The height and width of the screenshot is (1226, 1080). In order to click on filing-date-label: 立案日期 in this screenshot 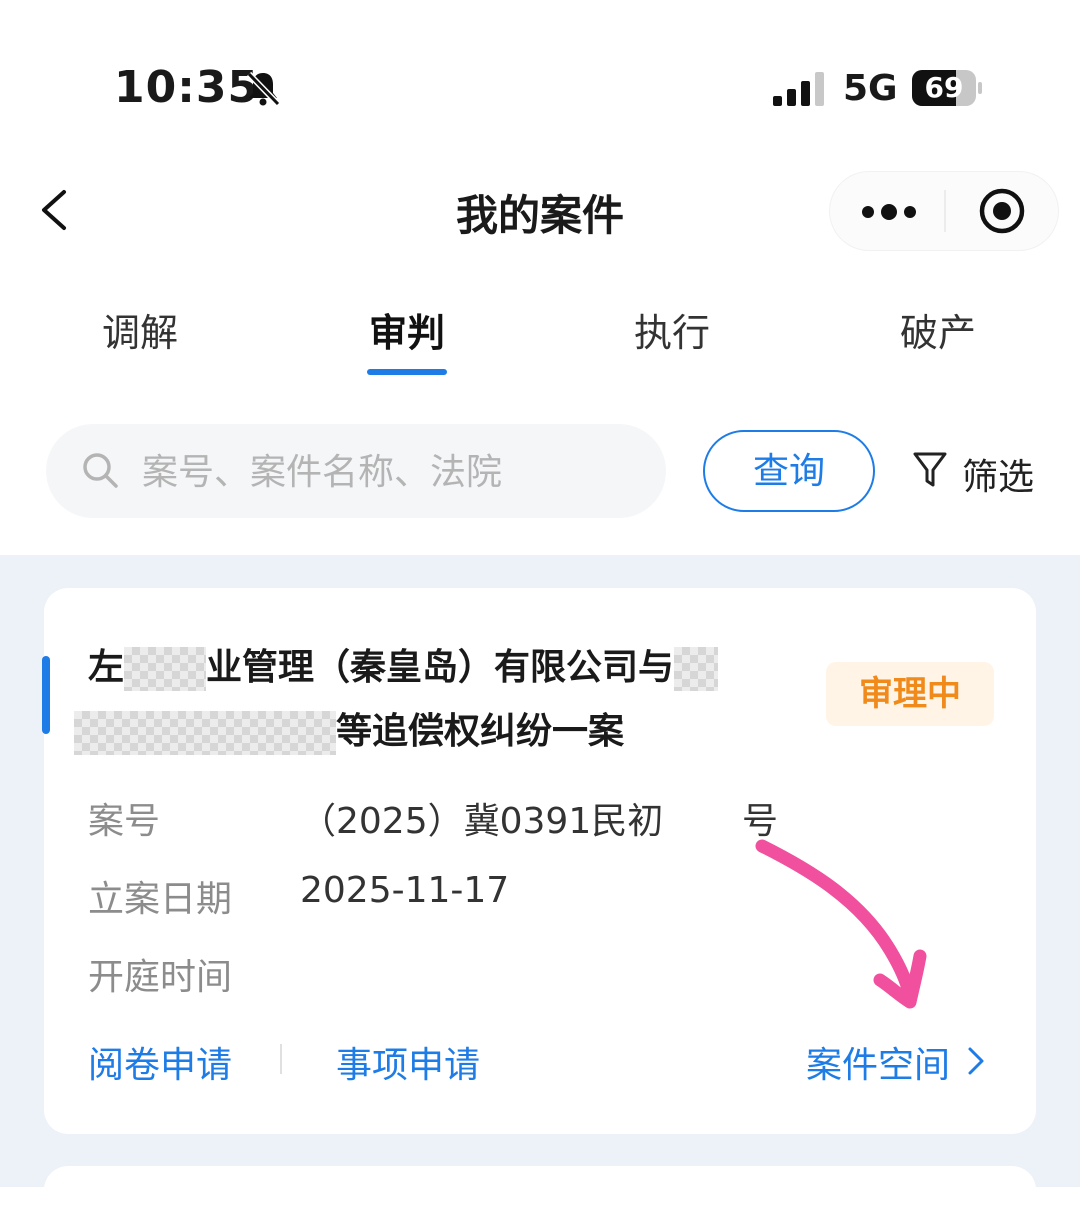, I will do `click(160, 899)`.